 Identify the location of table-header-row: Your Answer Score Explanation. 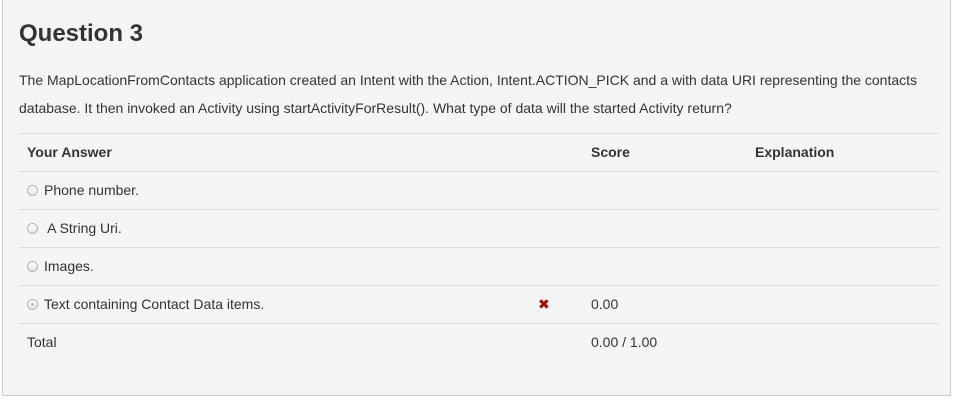
(479, 152).